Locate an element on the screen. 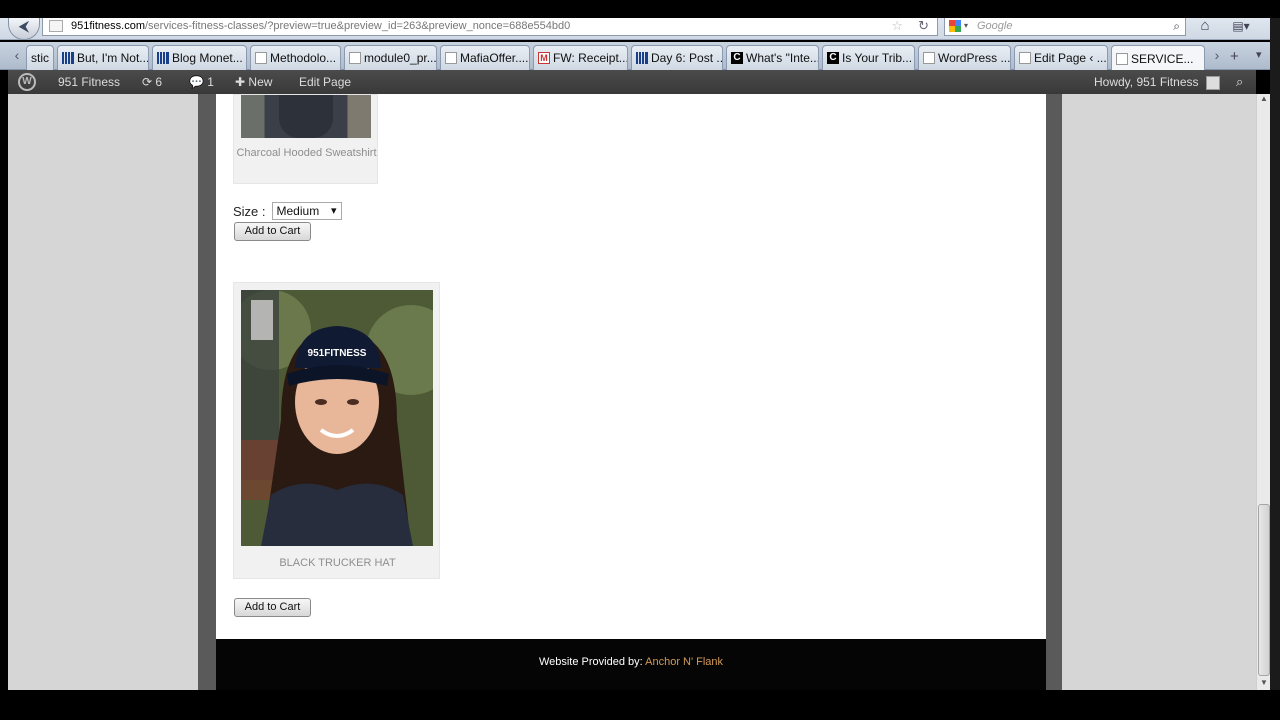 This screenshot has height=720, width=1280. site-footer: Website Provided by: Anchor N' Flank is located at coordinates (631, 664).